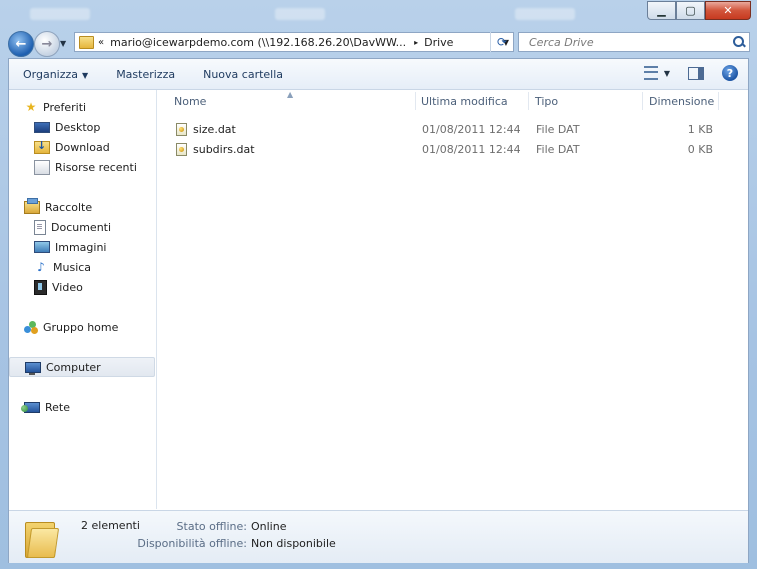 This screenshot has width=757, height=569. Describe the element at coordinates (624, 42) in the screenshot. I see `search-input` at that location.